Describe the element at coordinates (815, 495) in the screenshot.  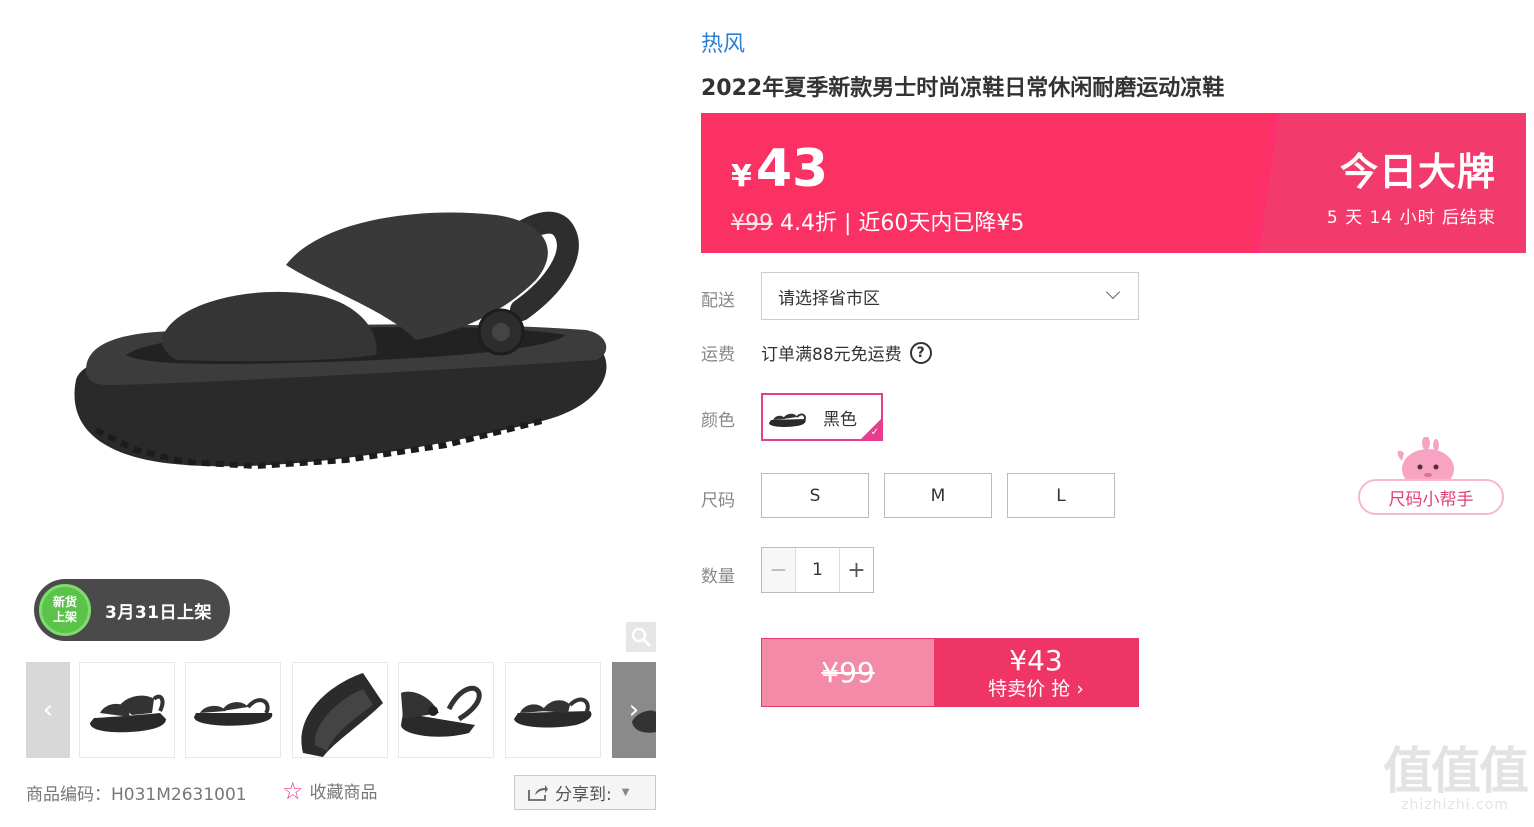
I see `size-option-s: S` at that location.